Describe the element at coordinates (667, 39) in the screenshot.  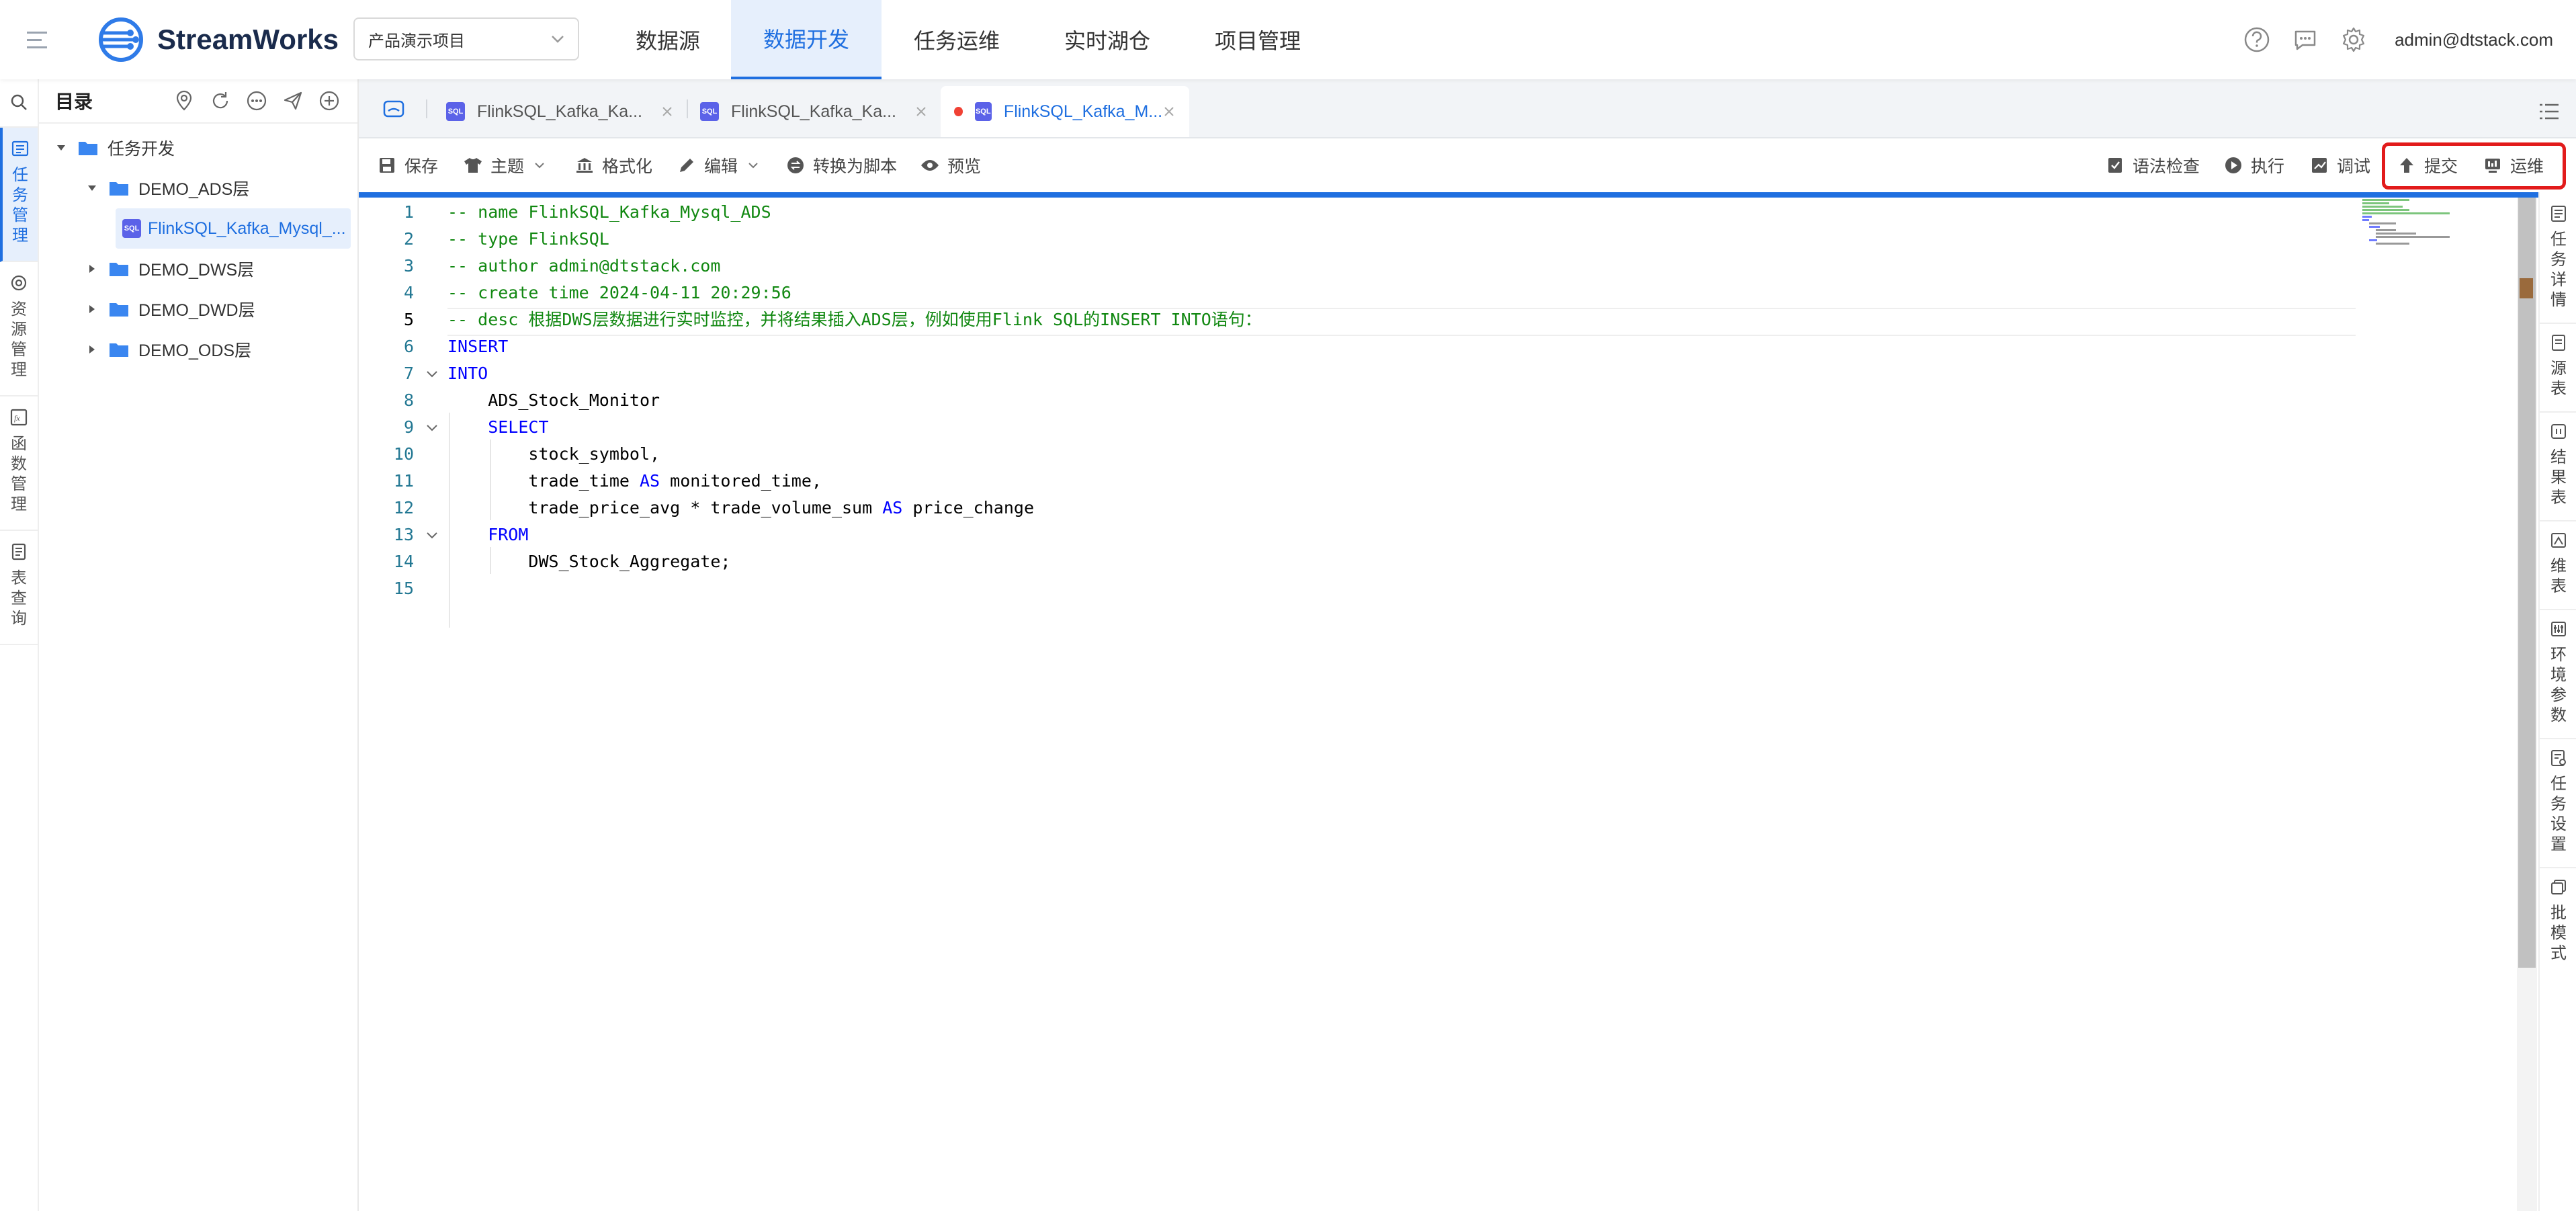
I see `nav-data-source: 数据源` at that location.